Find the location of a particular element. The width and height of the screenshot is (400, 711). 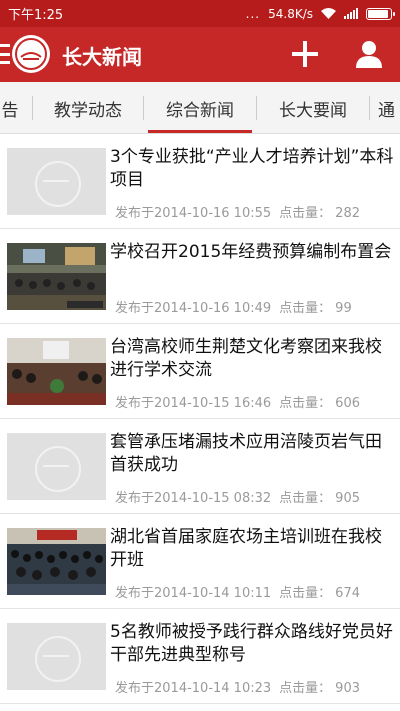

tab-label: 长大要闻 is located at coordinates (313, 110).